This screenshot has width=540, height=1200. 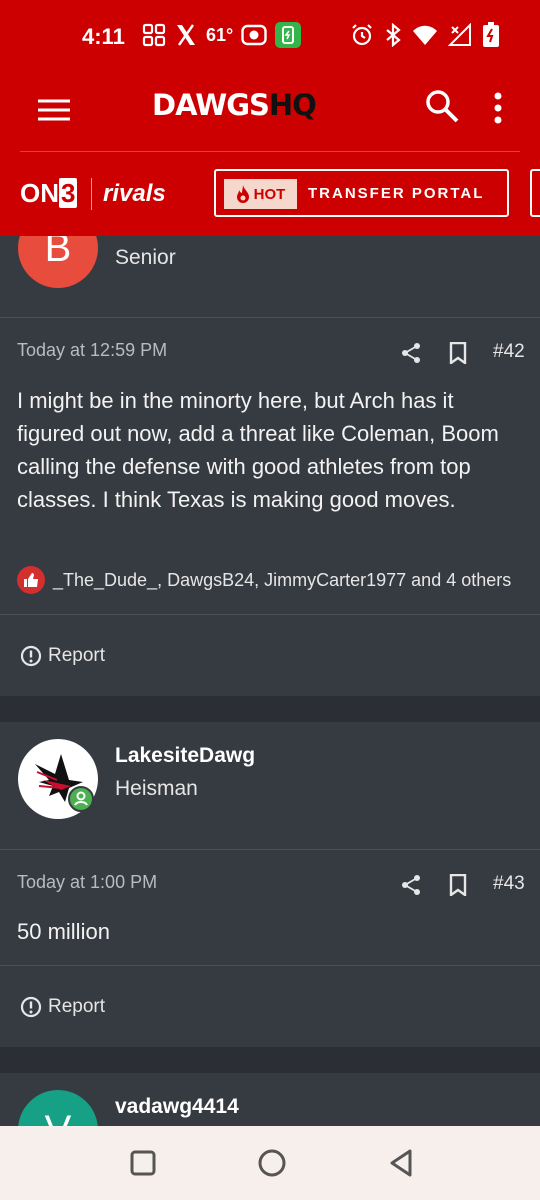 I want to click on post-timestamp: Today at 1:00 PM, so click(x=87, y=882).